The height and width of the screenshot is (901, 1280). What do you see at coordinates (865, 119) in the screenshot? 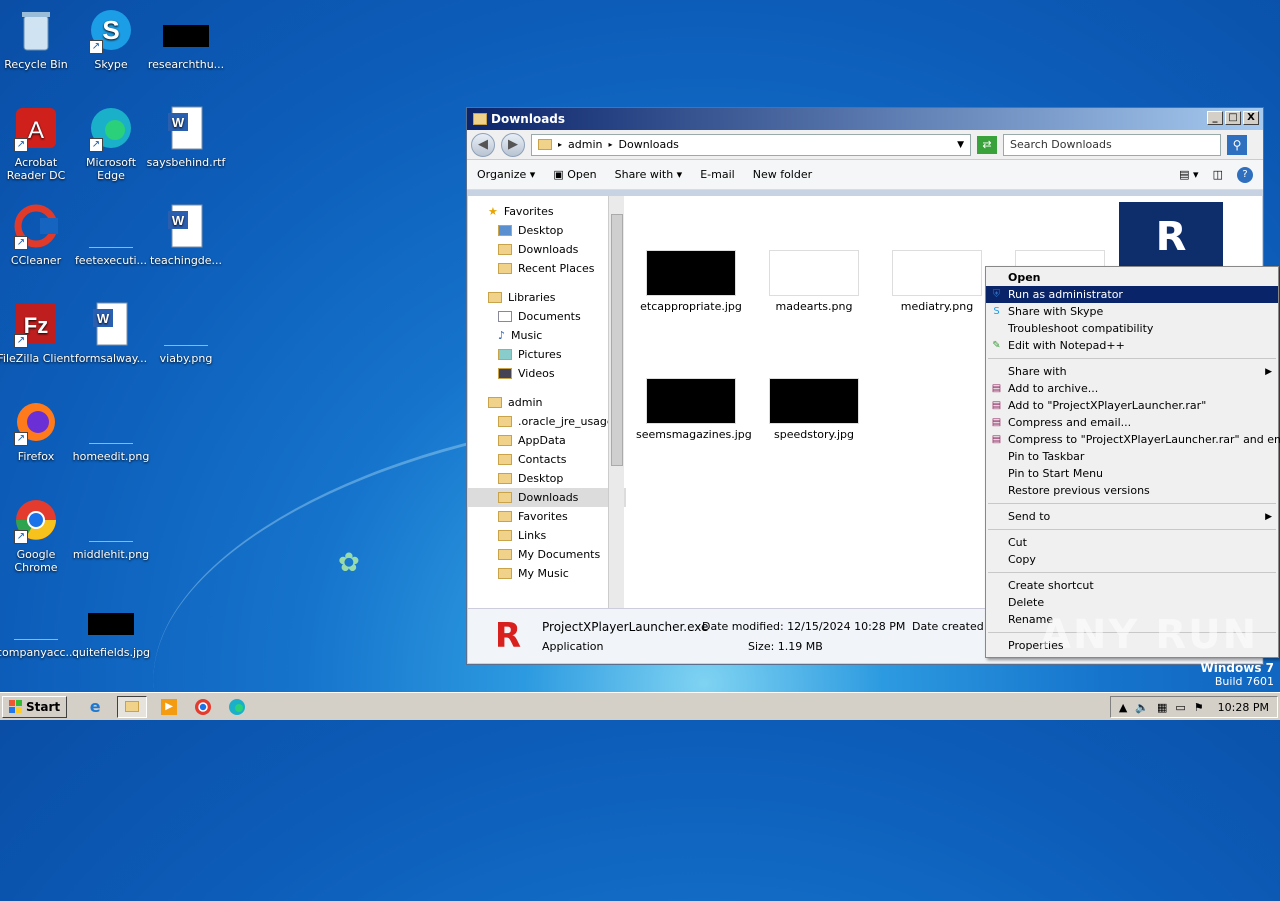
I see `title-bar: Downloads _ □ X` at bounding box center [865, 119].